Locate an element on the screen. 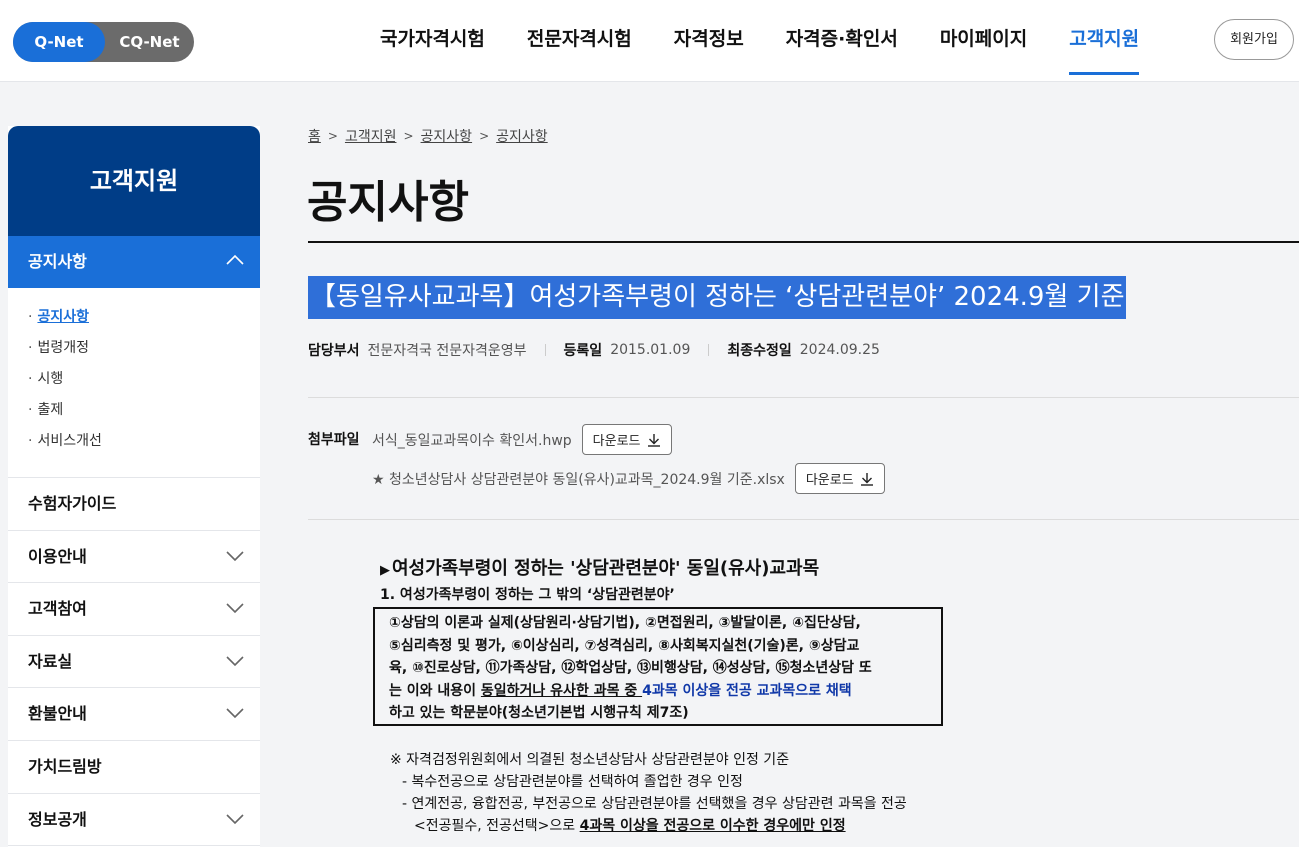  sub-item-enforcement: · 시행 is located at coordinates (144, 383).